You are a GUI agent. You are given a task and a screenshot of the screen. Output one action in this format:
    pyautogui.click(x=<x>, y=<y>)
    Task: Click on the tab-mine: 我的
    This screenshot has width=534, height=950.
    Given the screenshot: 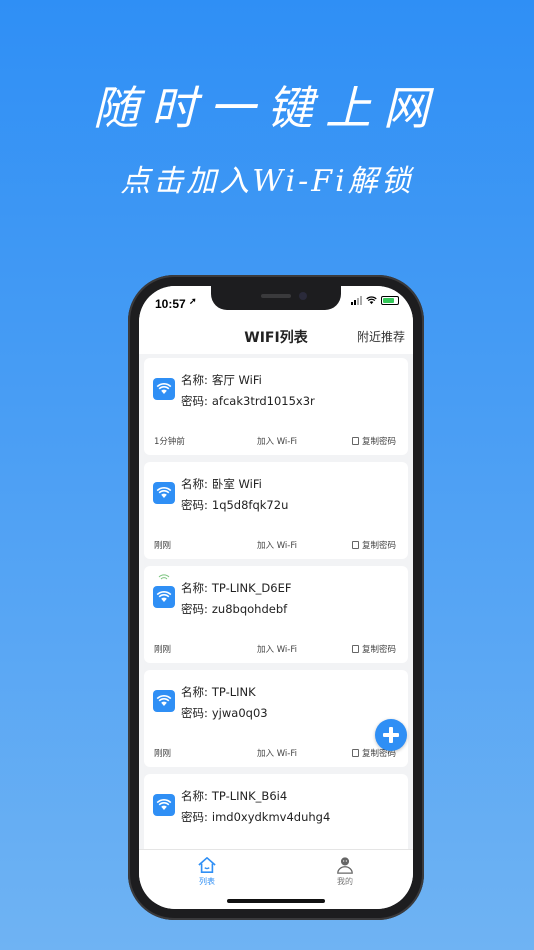 What is the action you would take?
    pyautogui.click(x=345, y=871)
    